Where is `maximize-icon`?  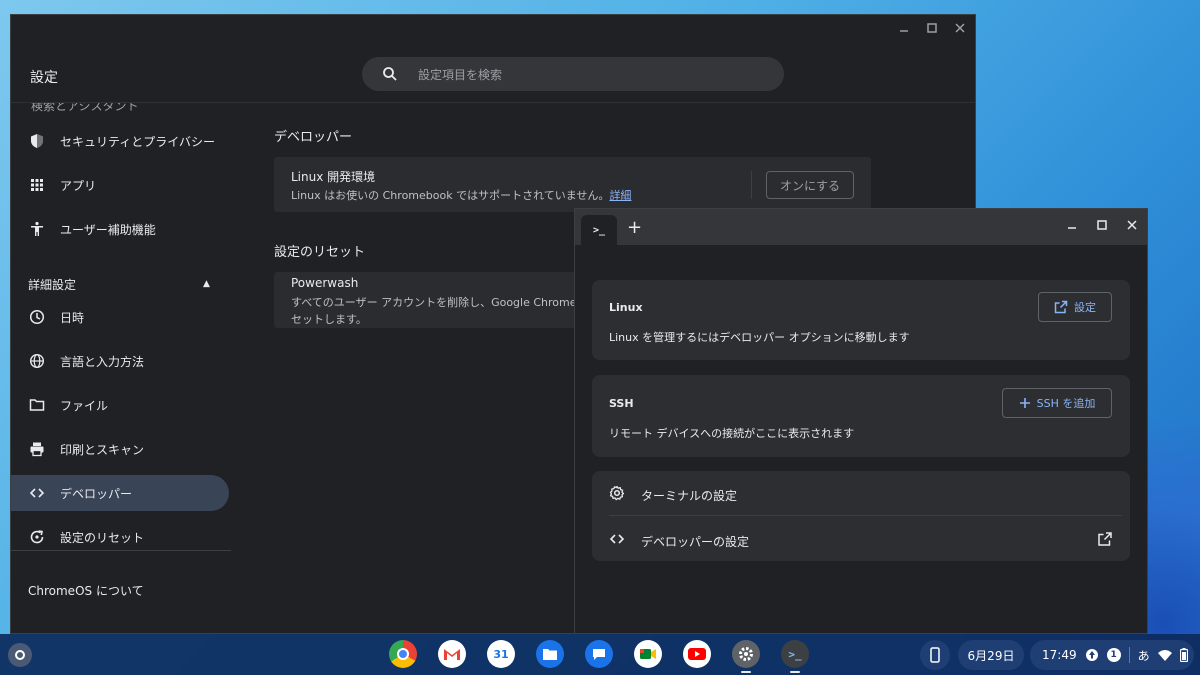 maximize-icon is located at coordinates (932, 28).